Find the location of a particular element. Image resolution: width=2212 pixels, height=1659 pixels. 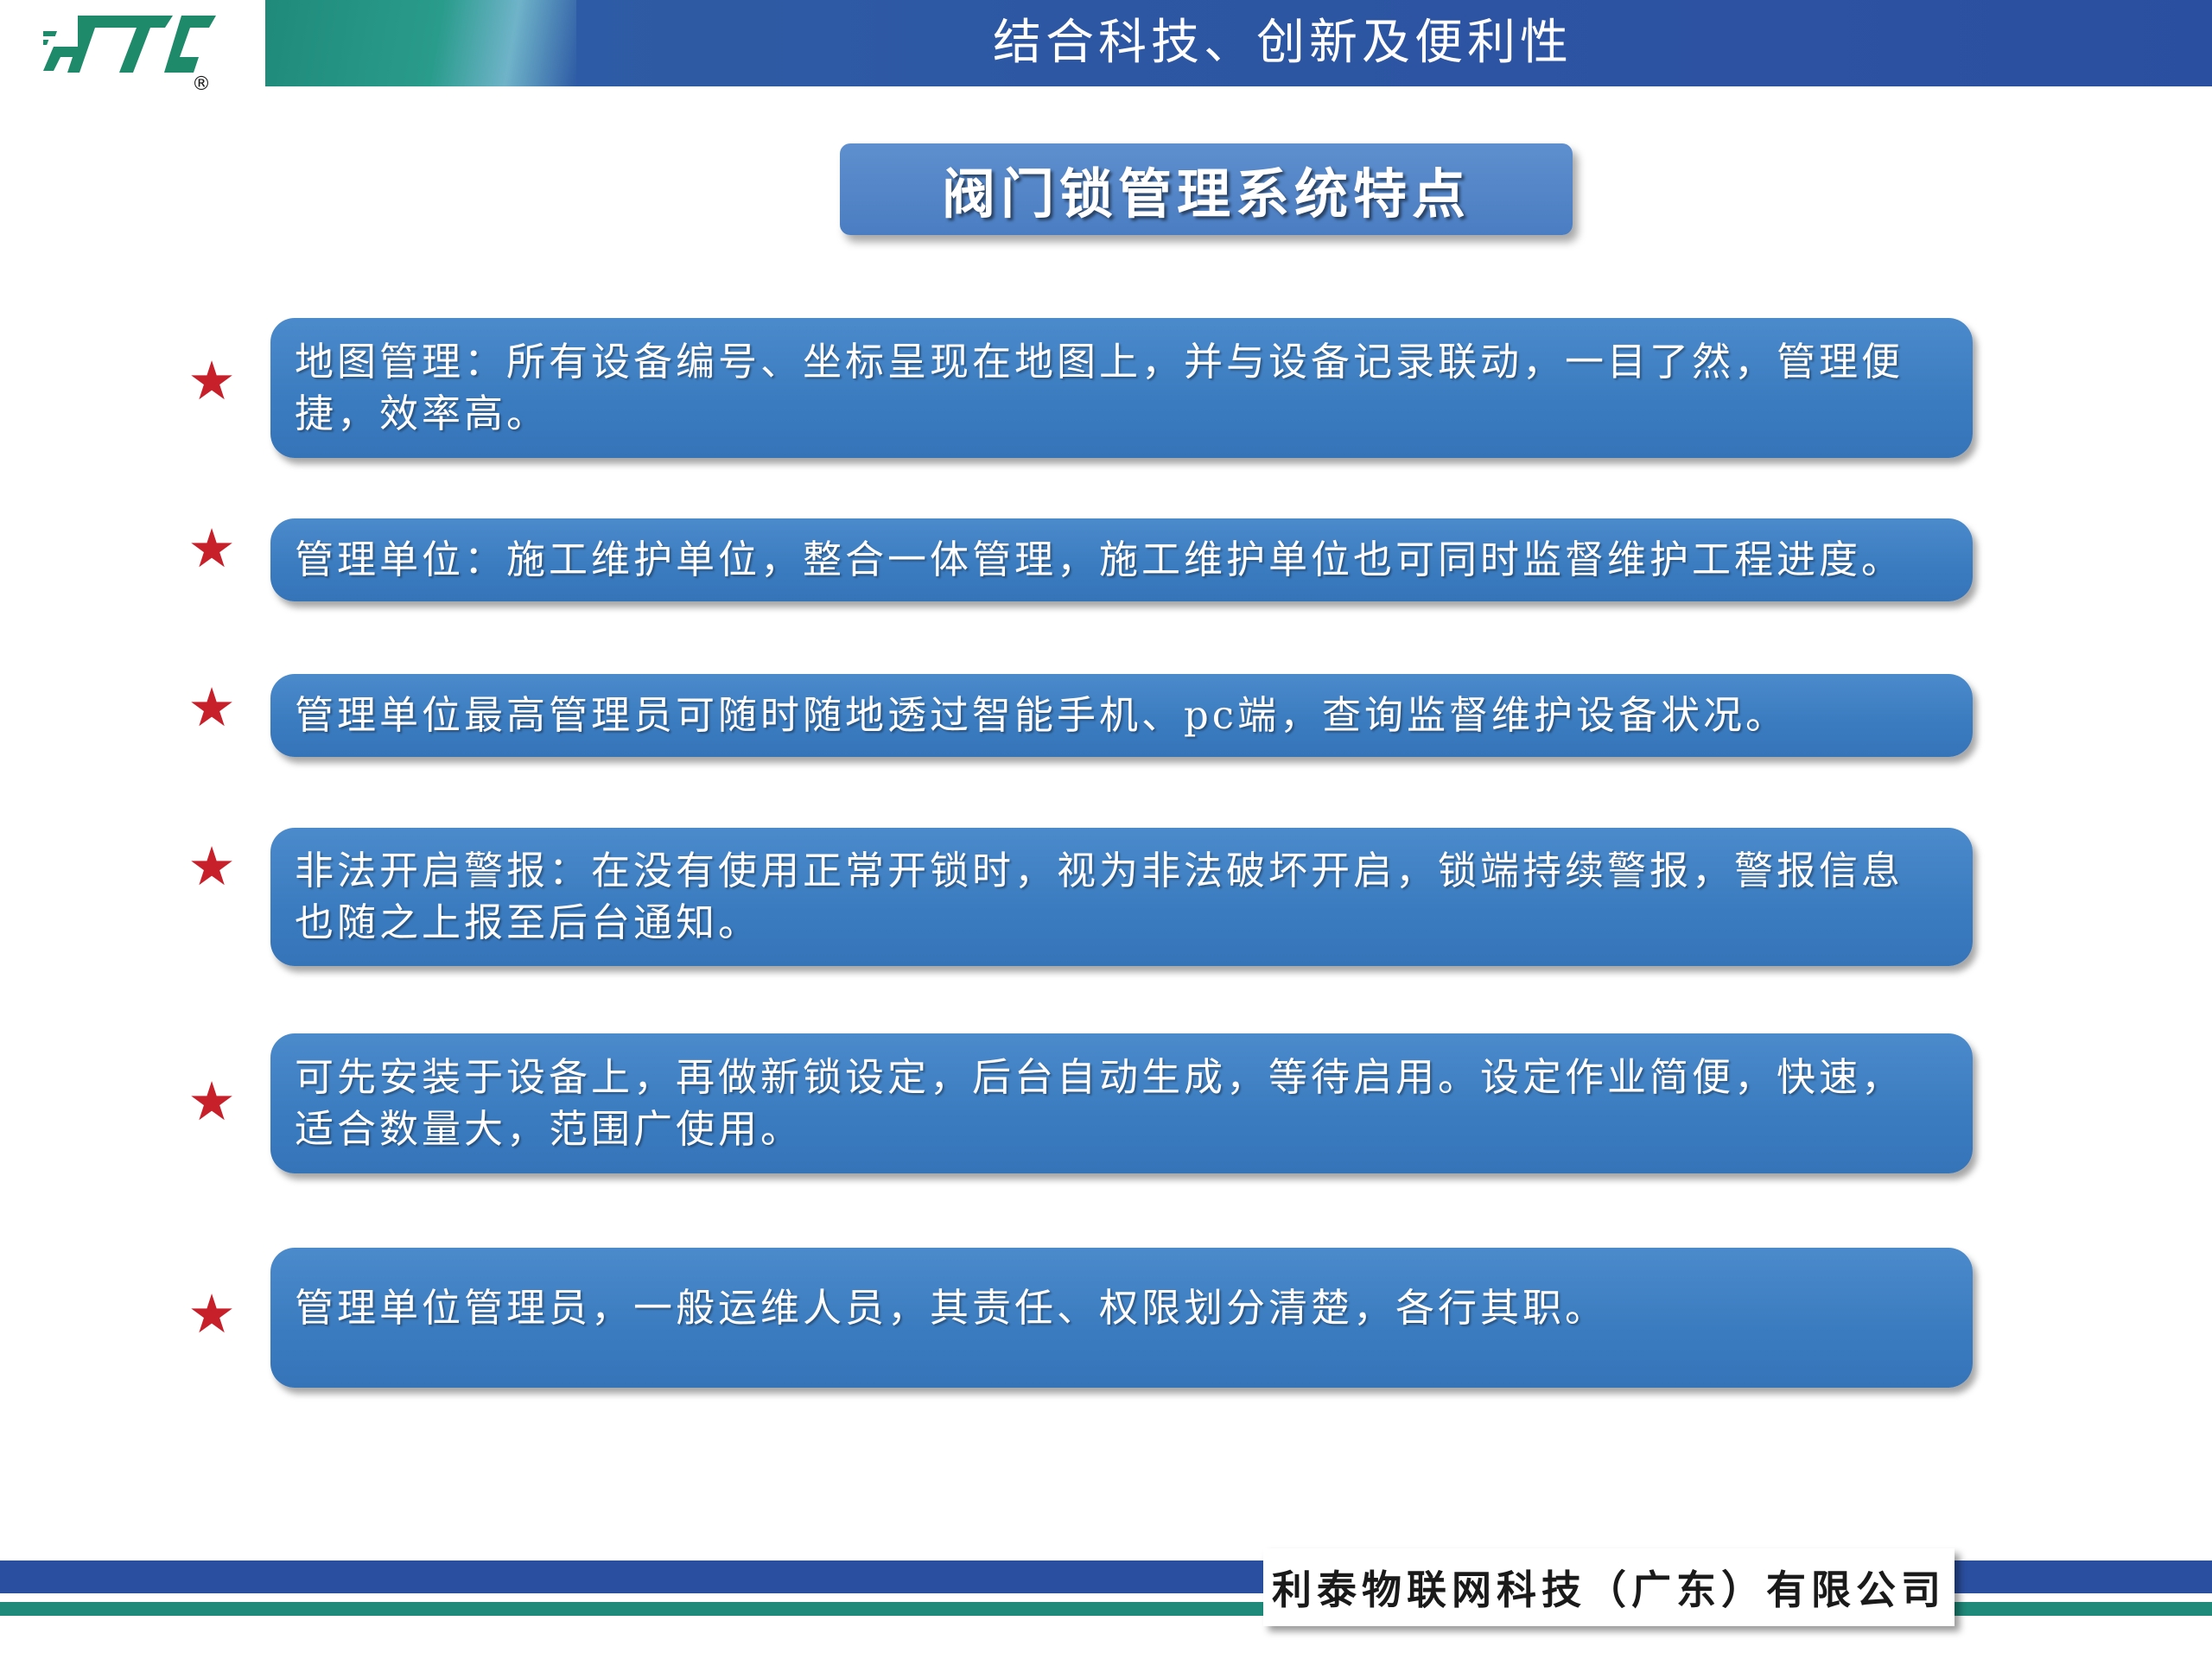

registered-mark: ® is located at coordinates (201, 84).